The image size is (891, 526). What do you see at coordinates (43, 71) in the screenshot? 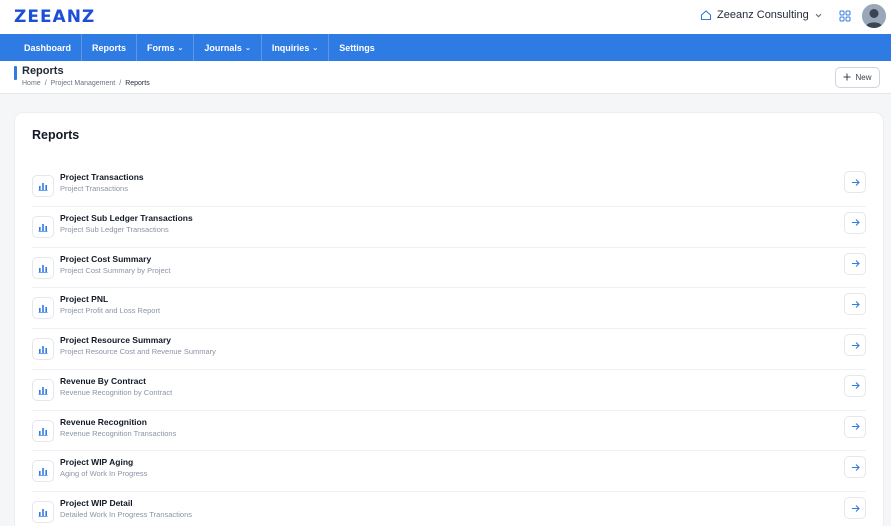
I see `page-title: Reports` at bounding box center [43, 71].